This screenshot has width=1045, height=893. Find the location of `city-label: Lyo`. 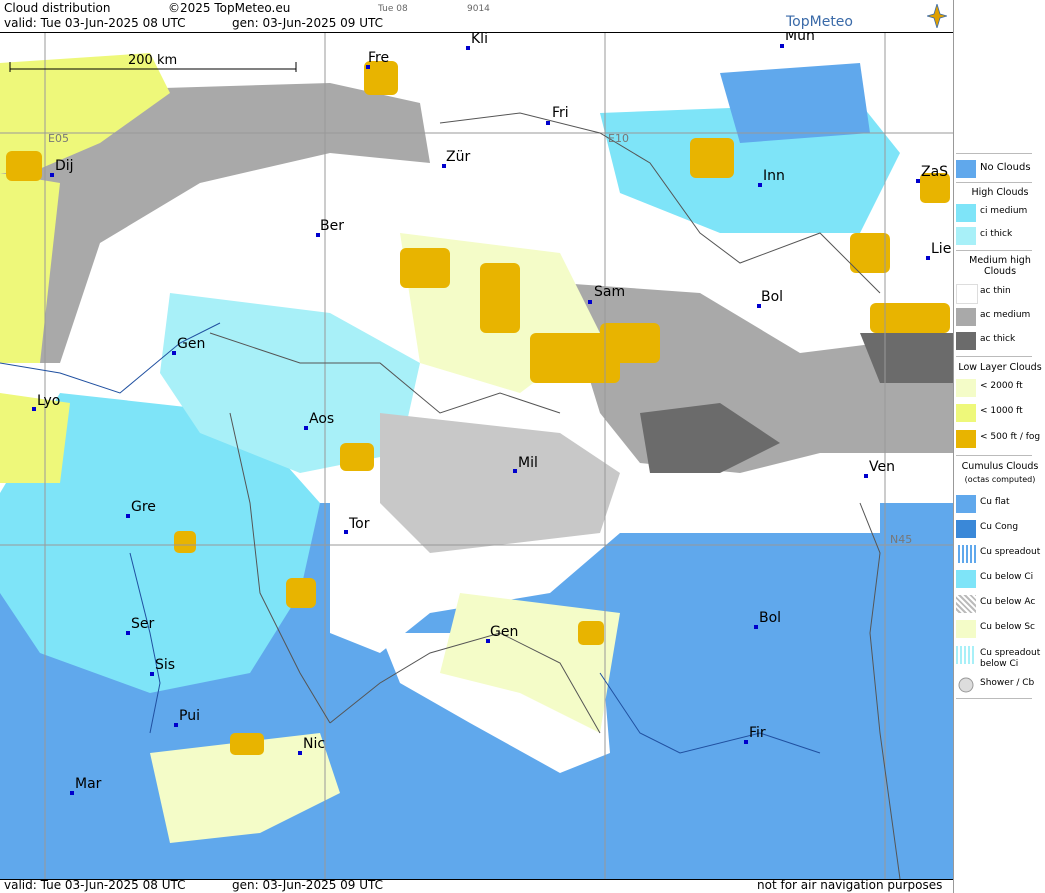

city-label: Lyo is located at coordinates (49, 401).